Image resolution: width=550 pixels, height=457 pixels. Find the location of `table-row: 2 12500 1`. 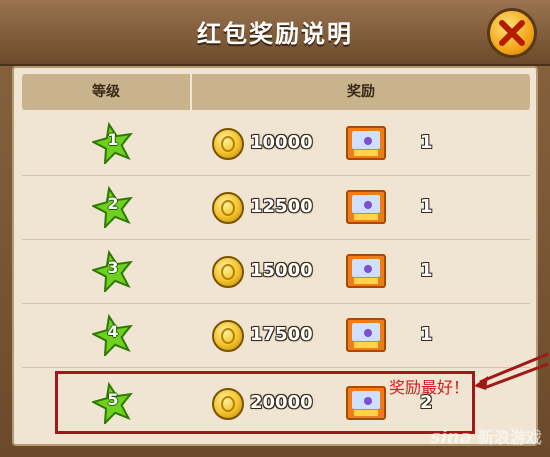

table-row: 2 12500 1 is located at coordinates (276, 208).